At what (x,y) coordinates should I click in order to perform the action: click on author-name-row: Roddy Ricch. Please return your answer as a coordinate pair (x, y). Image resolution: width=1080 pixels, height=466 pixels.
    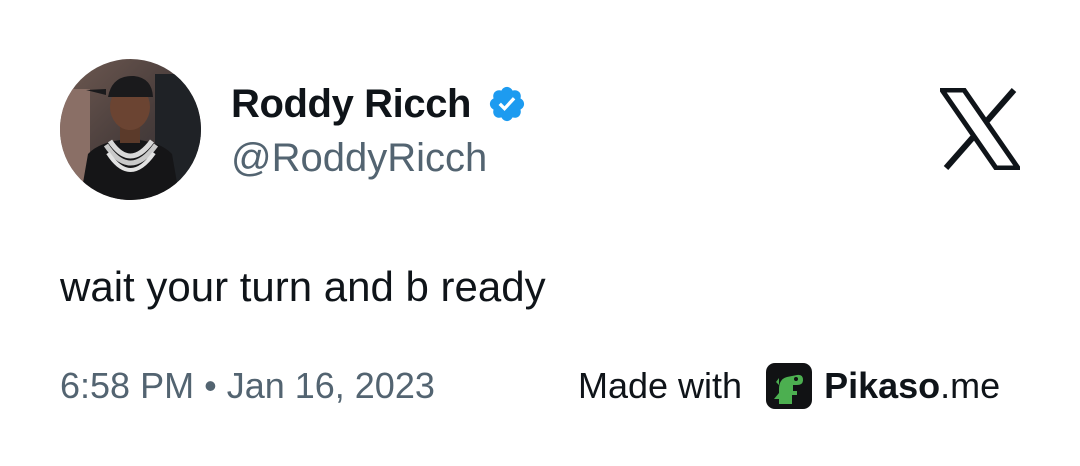
    Looking at the image, I should click on (379, 104).